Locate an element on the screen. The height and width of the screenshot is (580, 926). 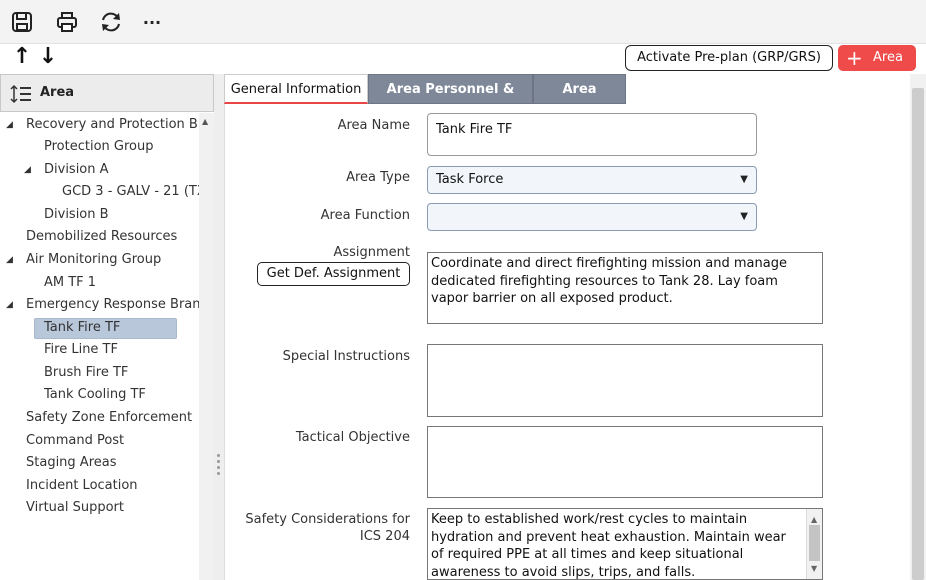
scroll-down-icon: ▼ is located at coordinates (814, 569).